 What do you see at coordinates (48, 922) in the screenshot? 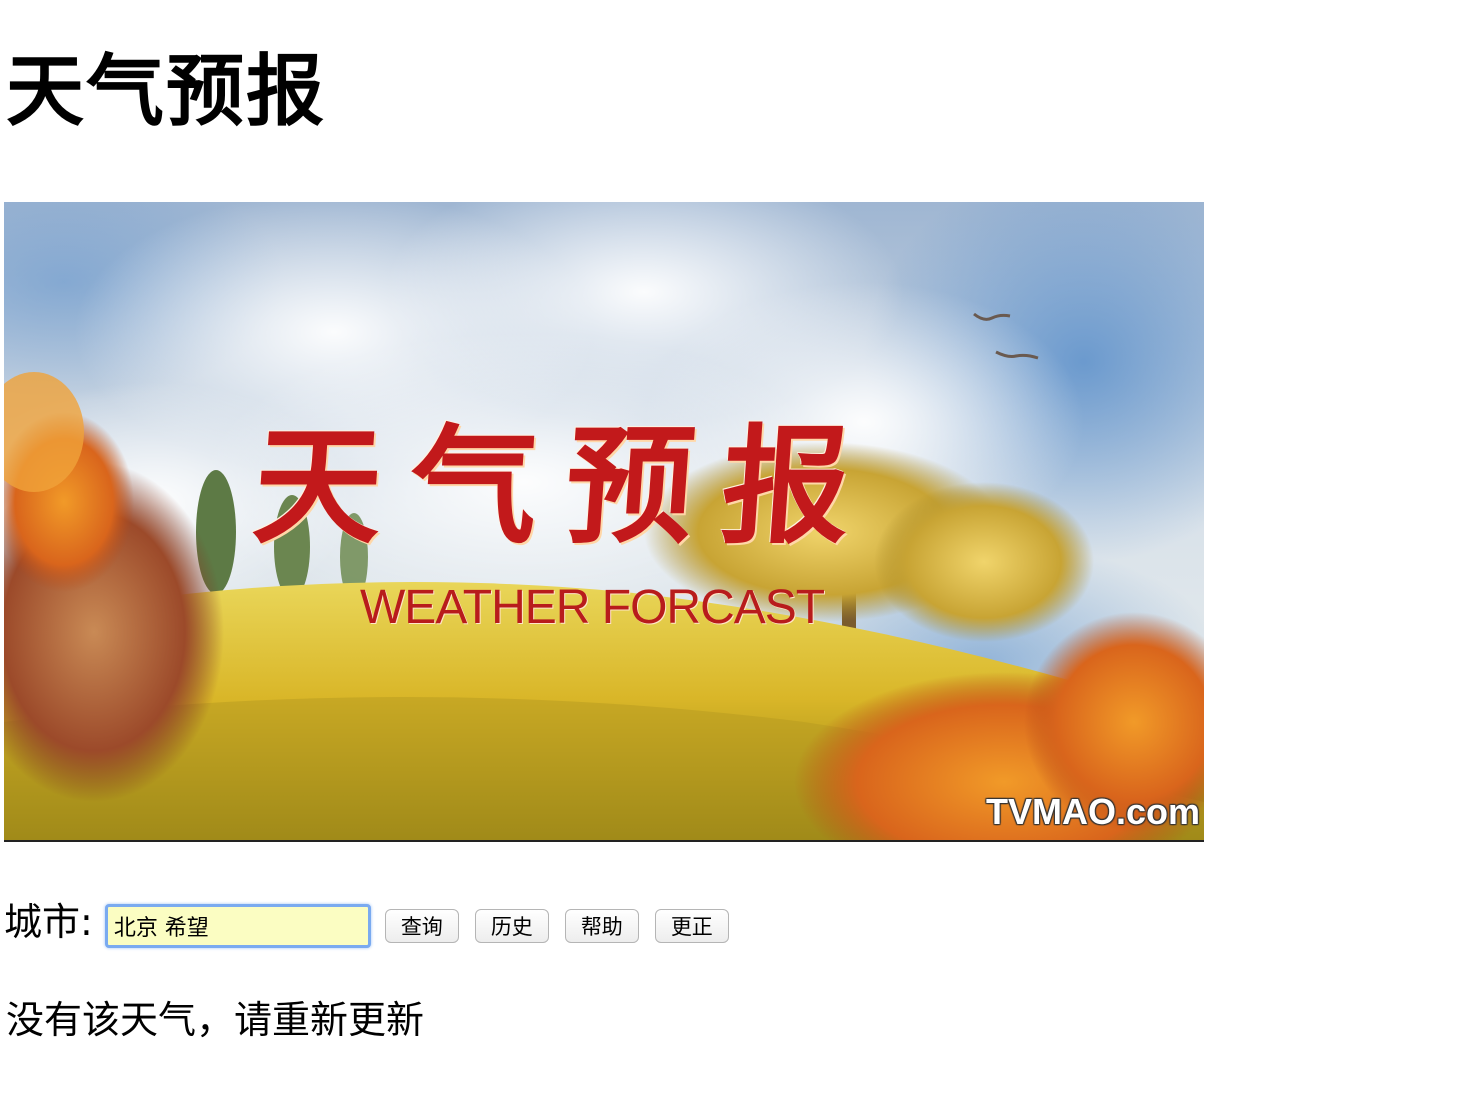
I see `city-label: 城市:` at bounding box center [48, 922].